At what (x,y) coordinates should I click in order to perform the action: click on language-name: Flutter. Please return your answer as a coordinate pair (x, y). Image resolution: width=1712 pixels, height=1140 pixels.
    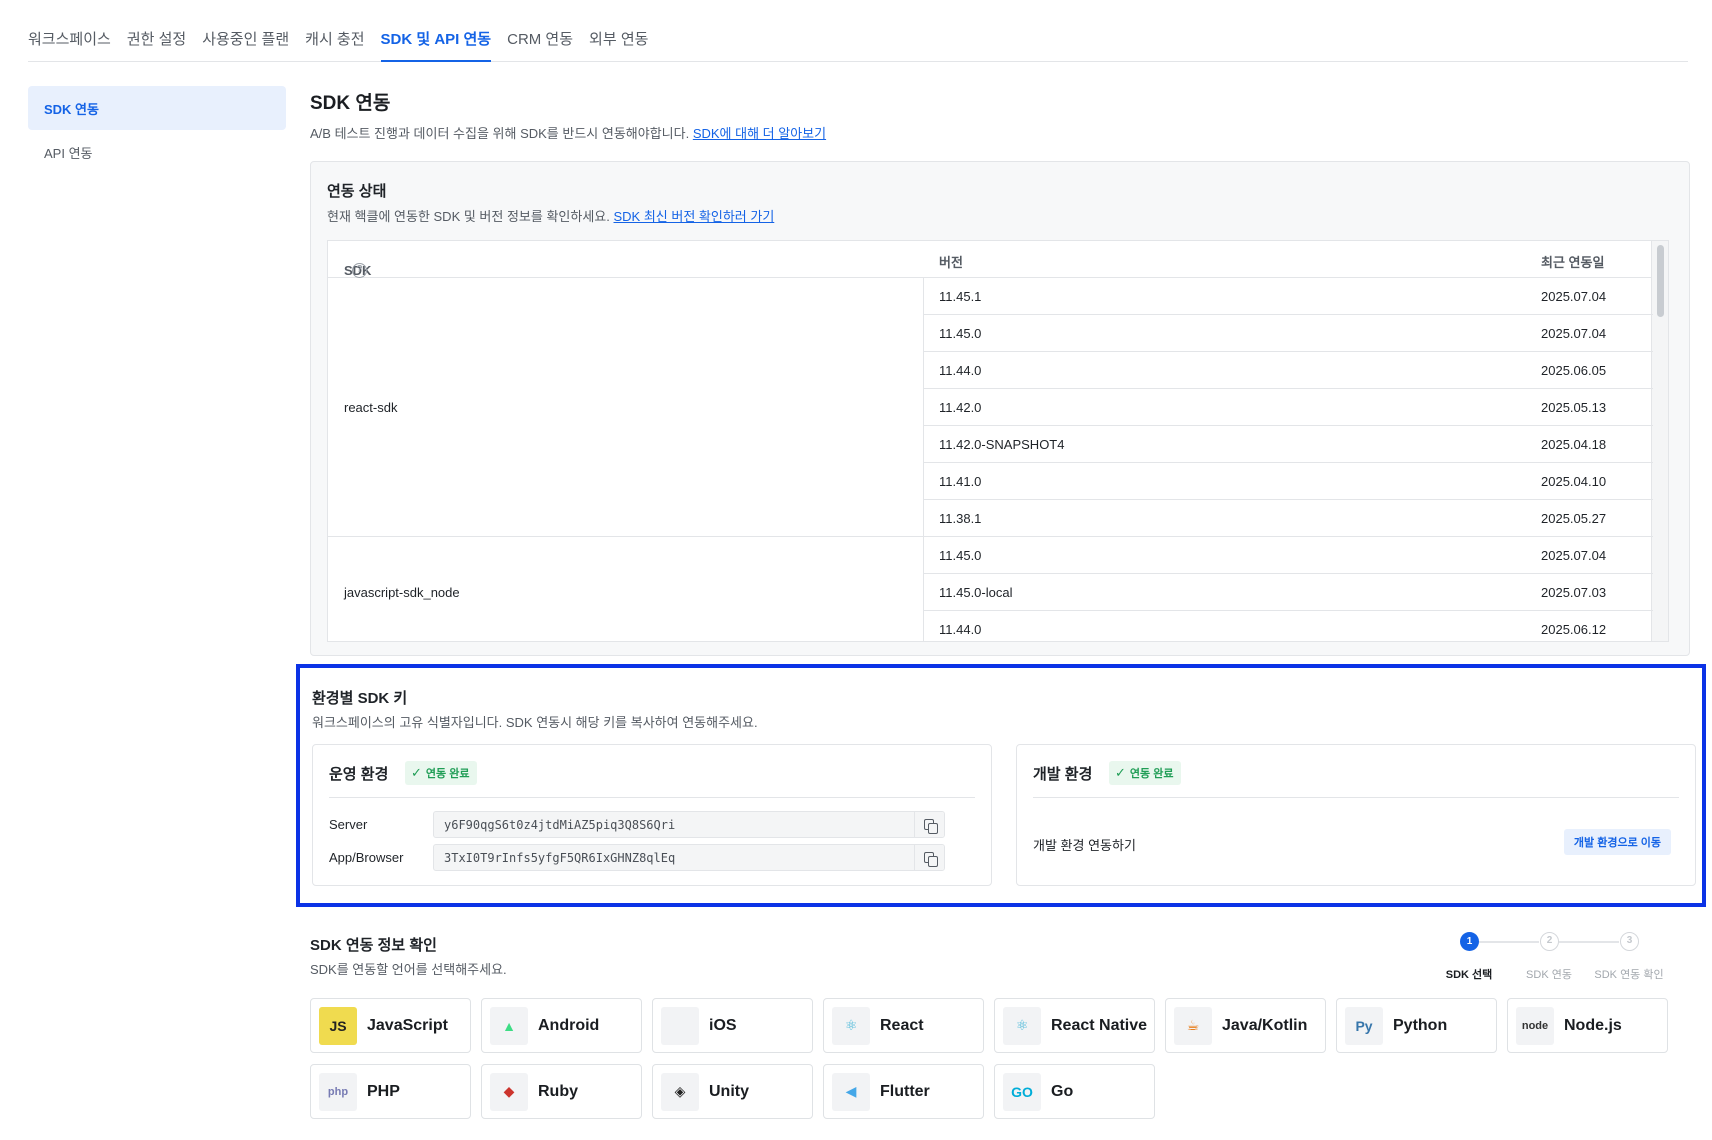
    Looking at the image, I should click on (905, 1091).